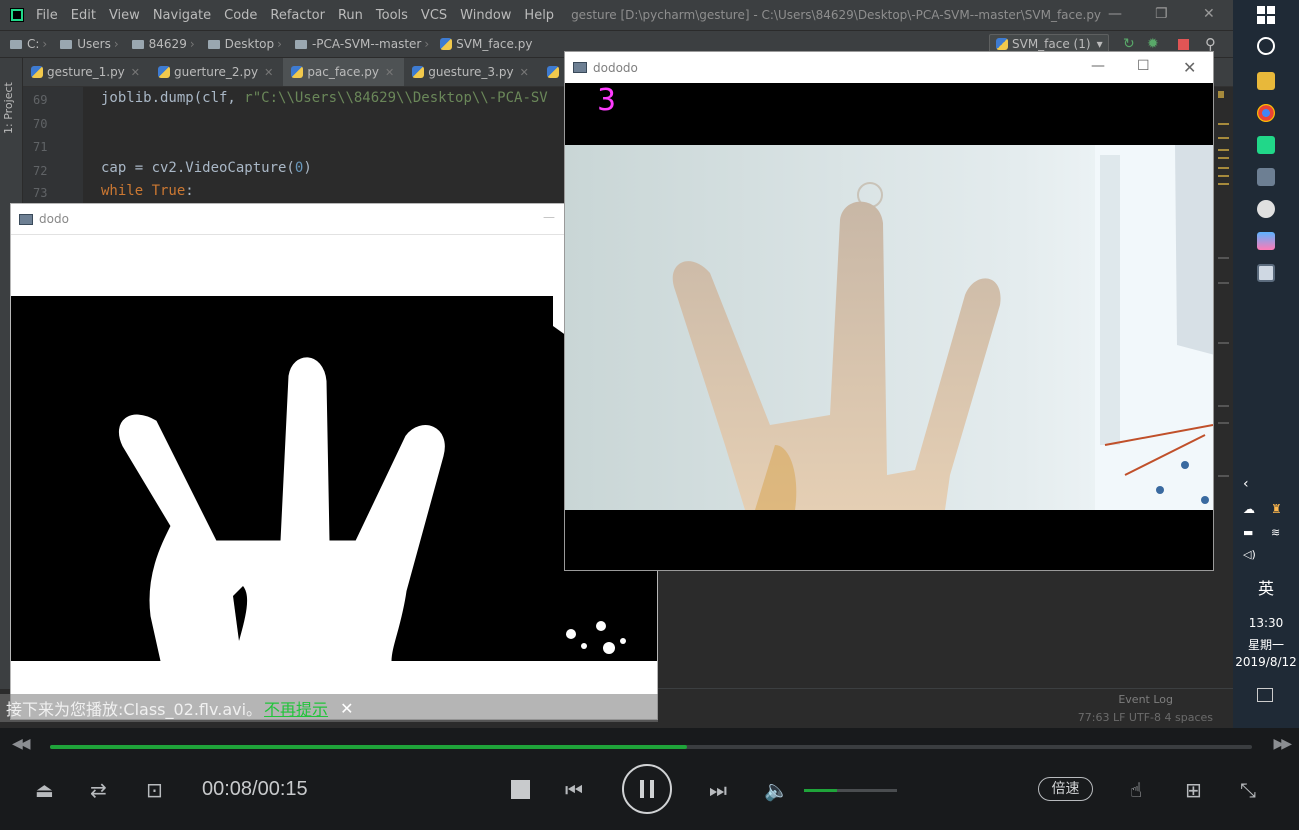 Image resolution: width=1299 pixels, height=830 pixels. I want to click on breadcrumb-users: Users, so click(94, 44).